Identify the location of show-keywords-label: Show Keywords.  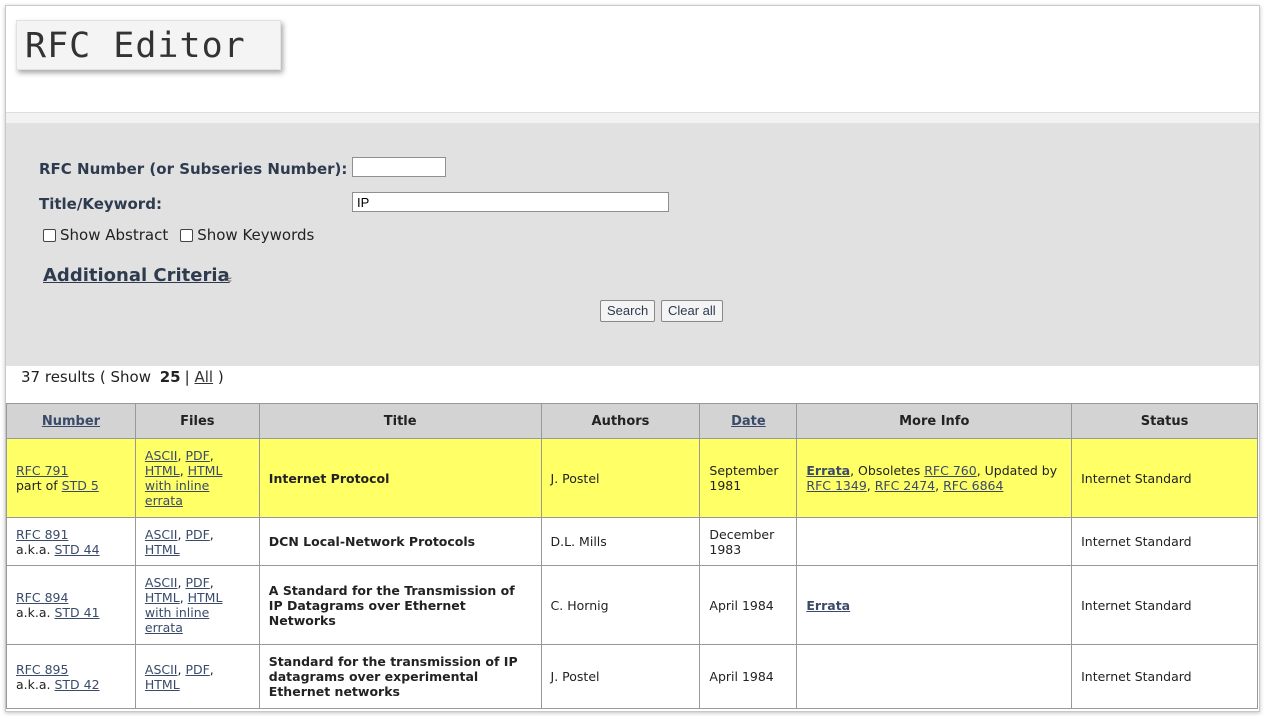
(255, 235).